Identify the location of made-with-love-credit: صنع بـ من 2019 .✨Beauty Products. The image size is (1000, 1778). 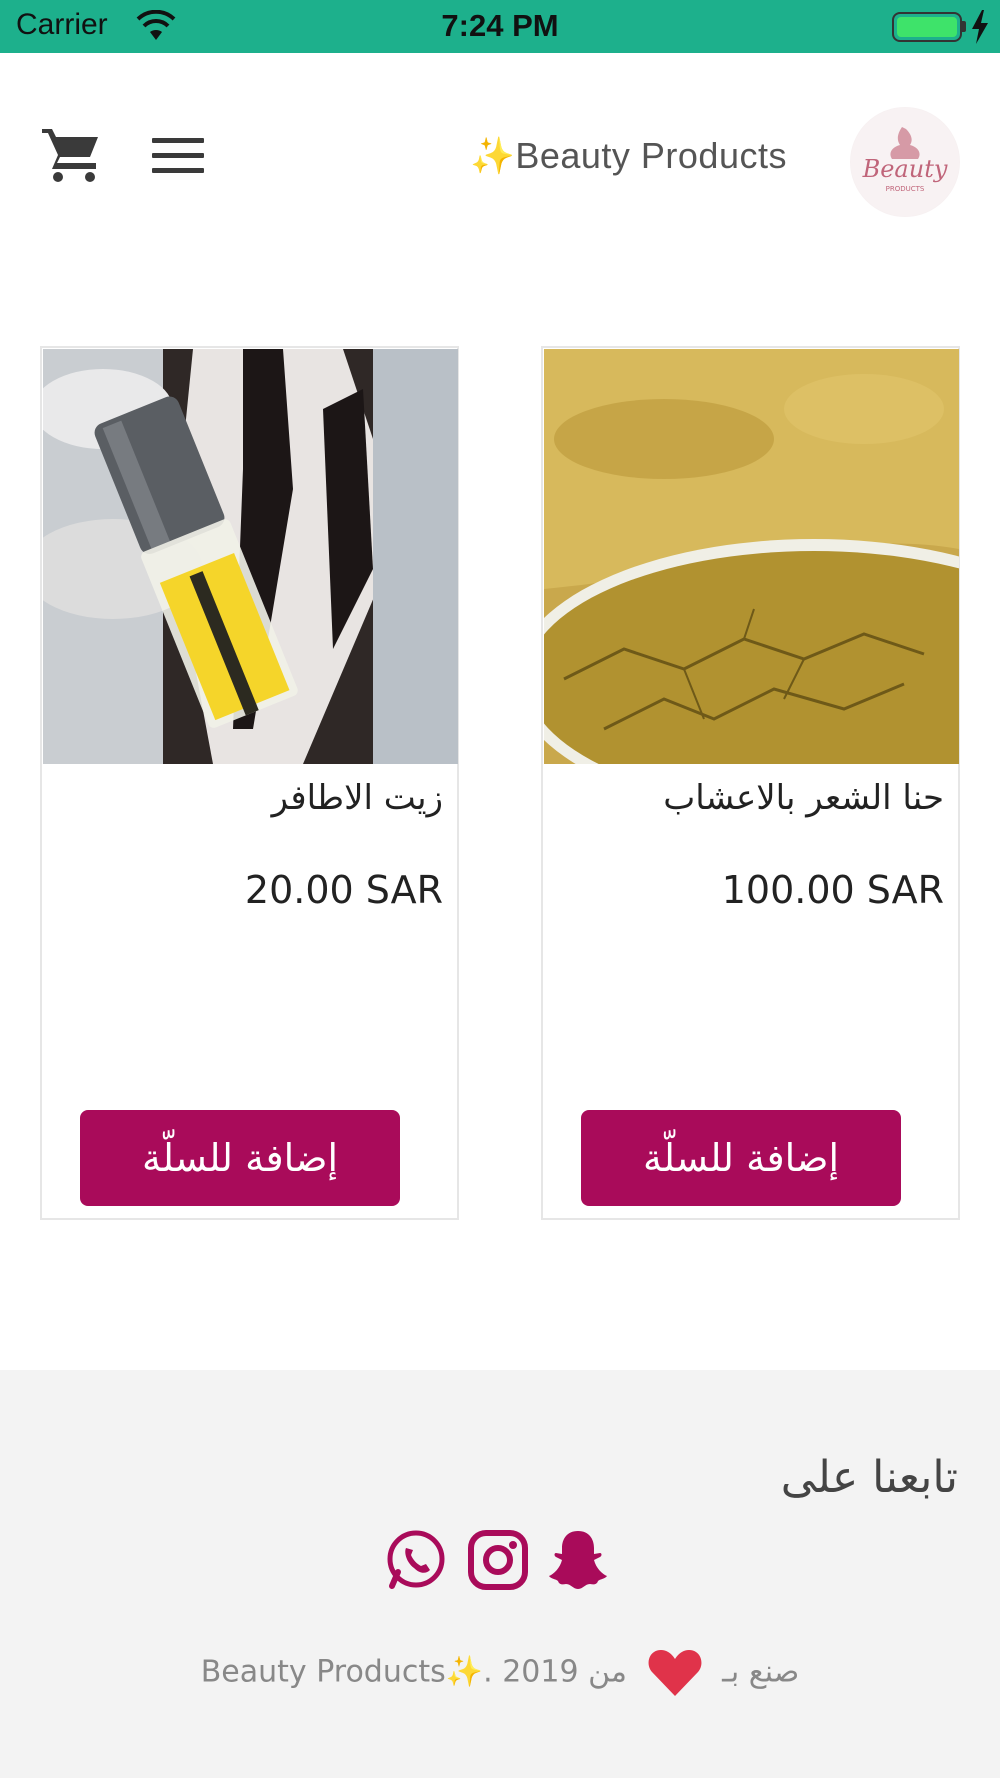
(500, 1673).